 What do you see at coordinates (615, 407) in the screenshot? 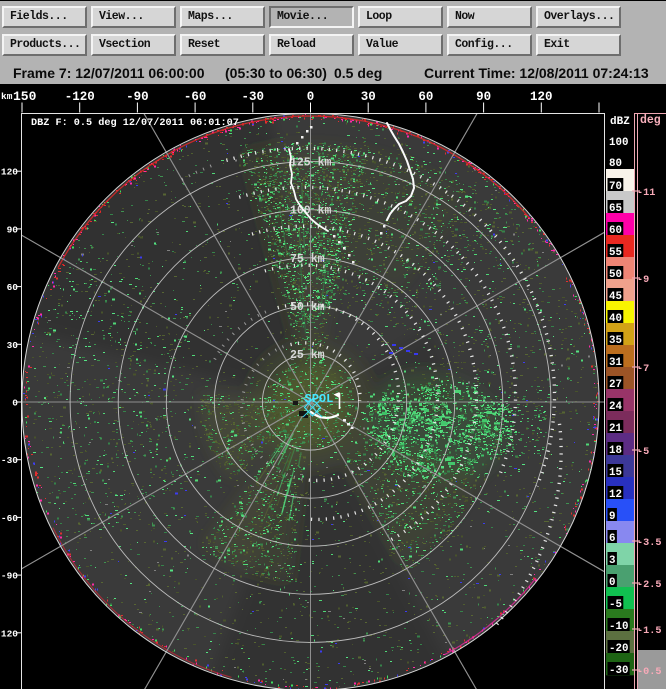
I see `svg-text: 24` at bounding box center [615, 407].